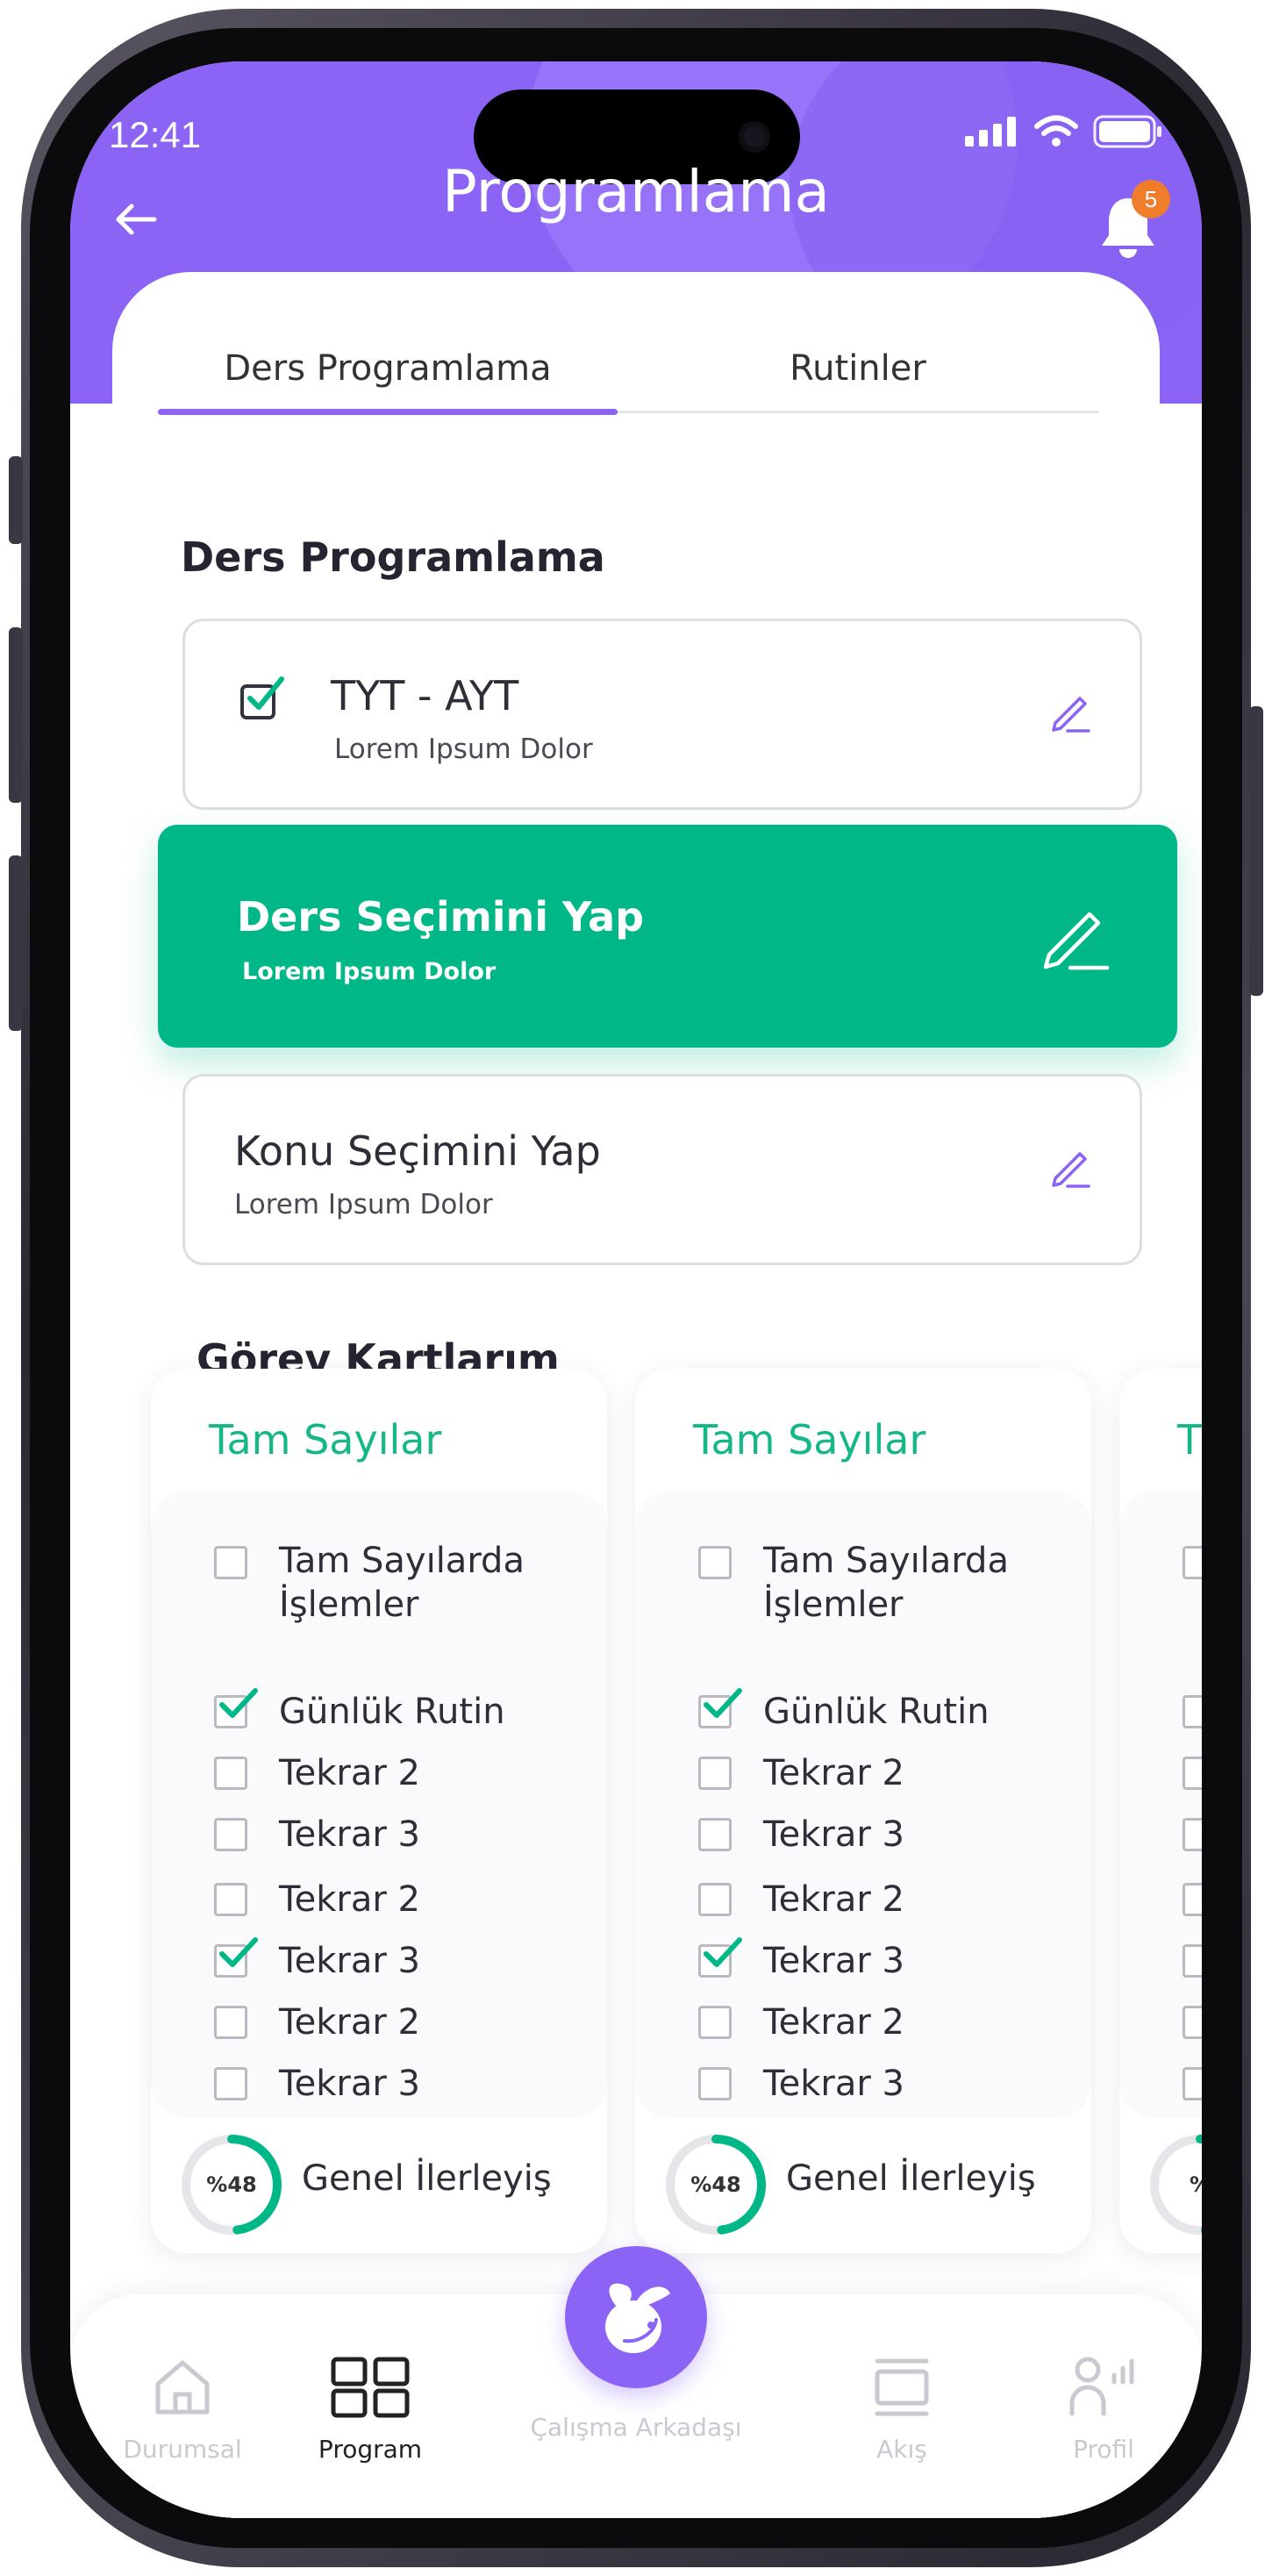 Image resolution: width=1272 pixels, height=2576 pixels. Describe the element at coordinates (667, 936) in the screenshot. I see `program-card-ders-secimi: Ders Seçimini Yap Lorem Ipsum Dolor` at that location.